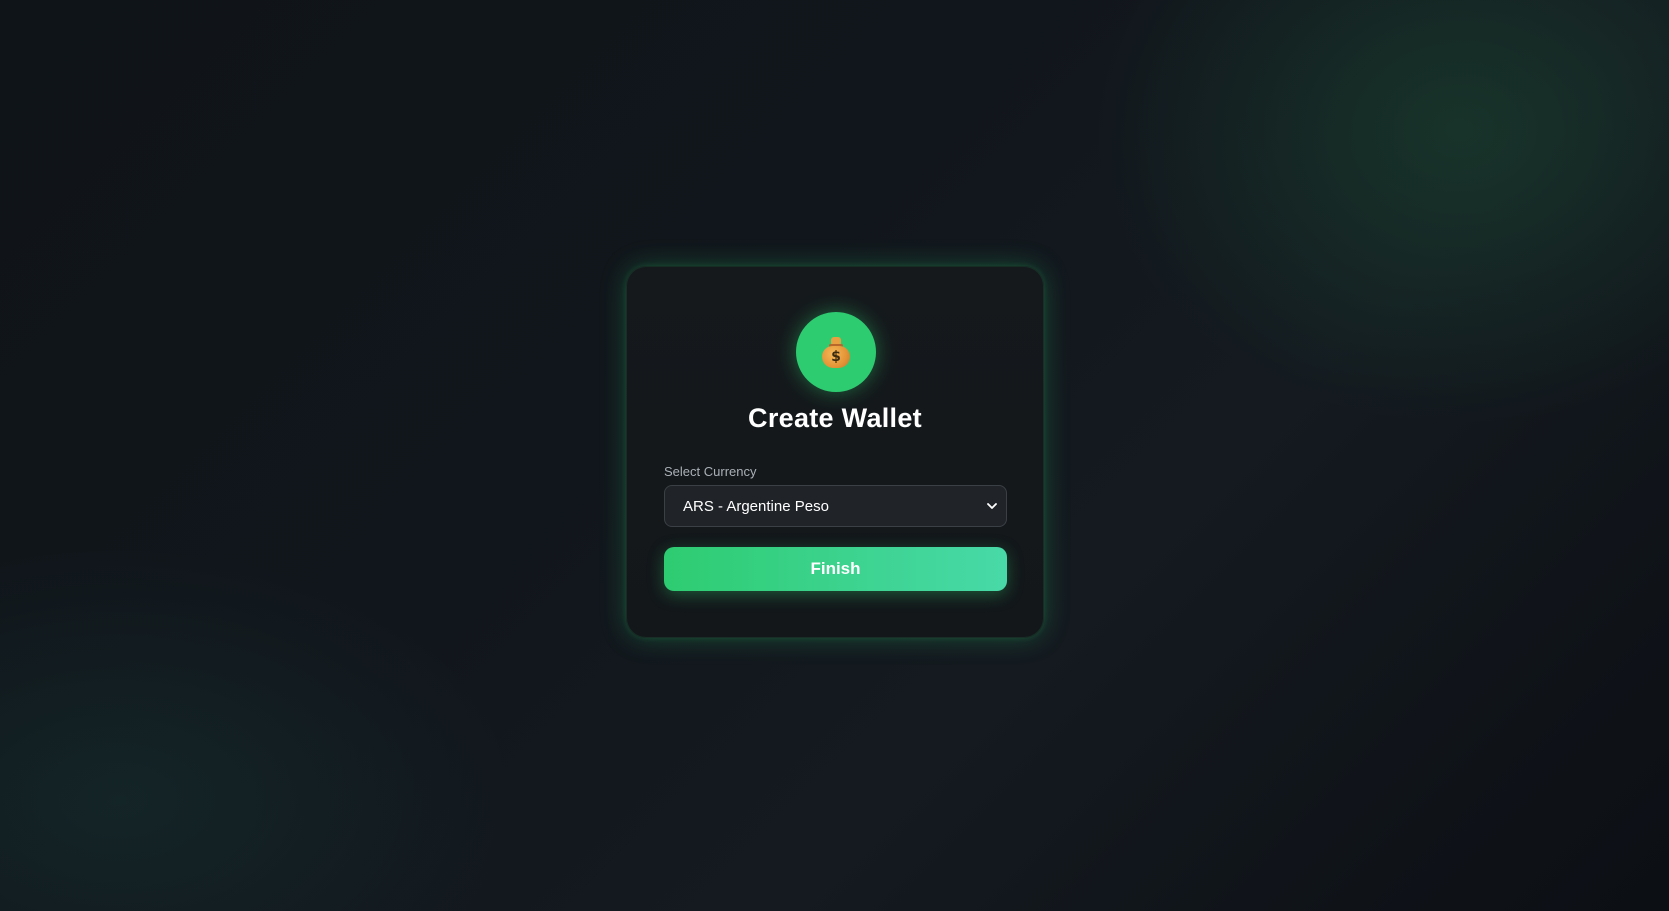  I want to click on finish-button: Finish, so click(835, 569).